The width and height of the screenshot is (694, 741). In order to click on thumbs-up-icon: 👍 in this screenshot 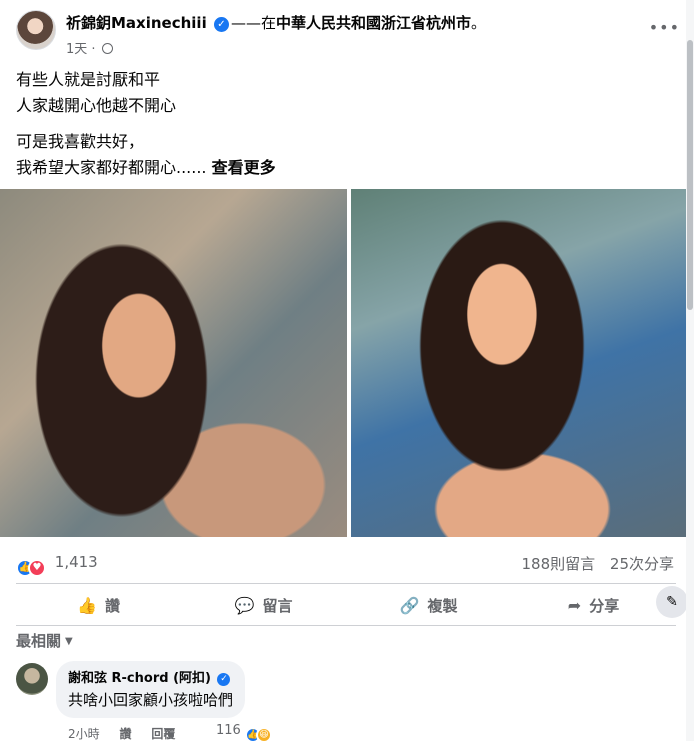, I will do `click(87, 605)`.